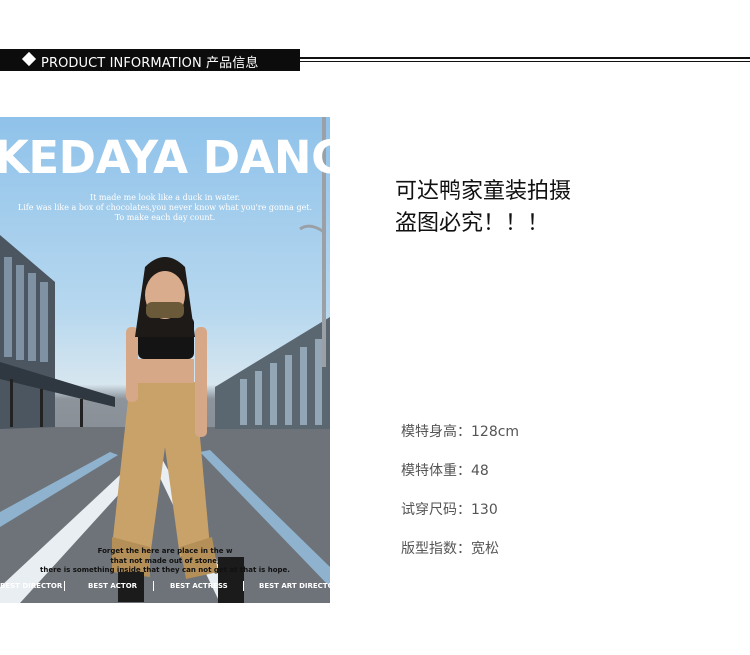  Describe the element at coordinates (199, 586) in the screenshot. I see `credit-label: BEST ACTRESS` at that location.